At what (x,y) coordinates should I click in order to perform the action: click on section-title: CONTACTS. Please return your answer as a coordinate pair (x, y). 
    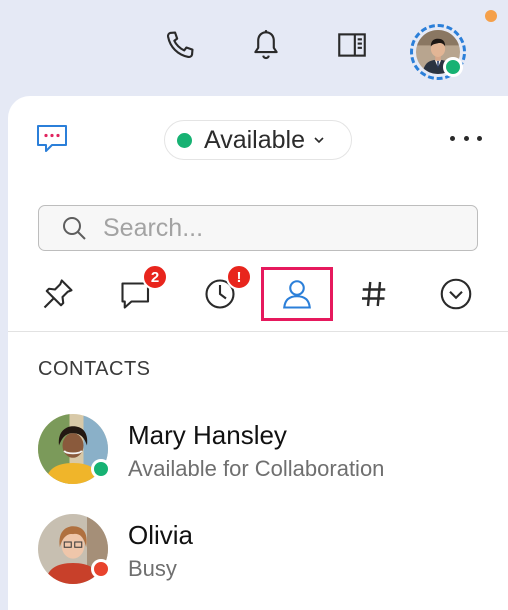
    Looking at the image, I should click on (94, 369).